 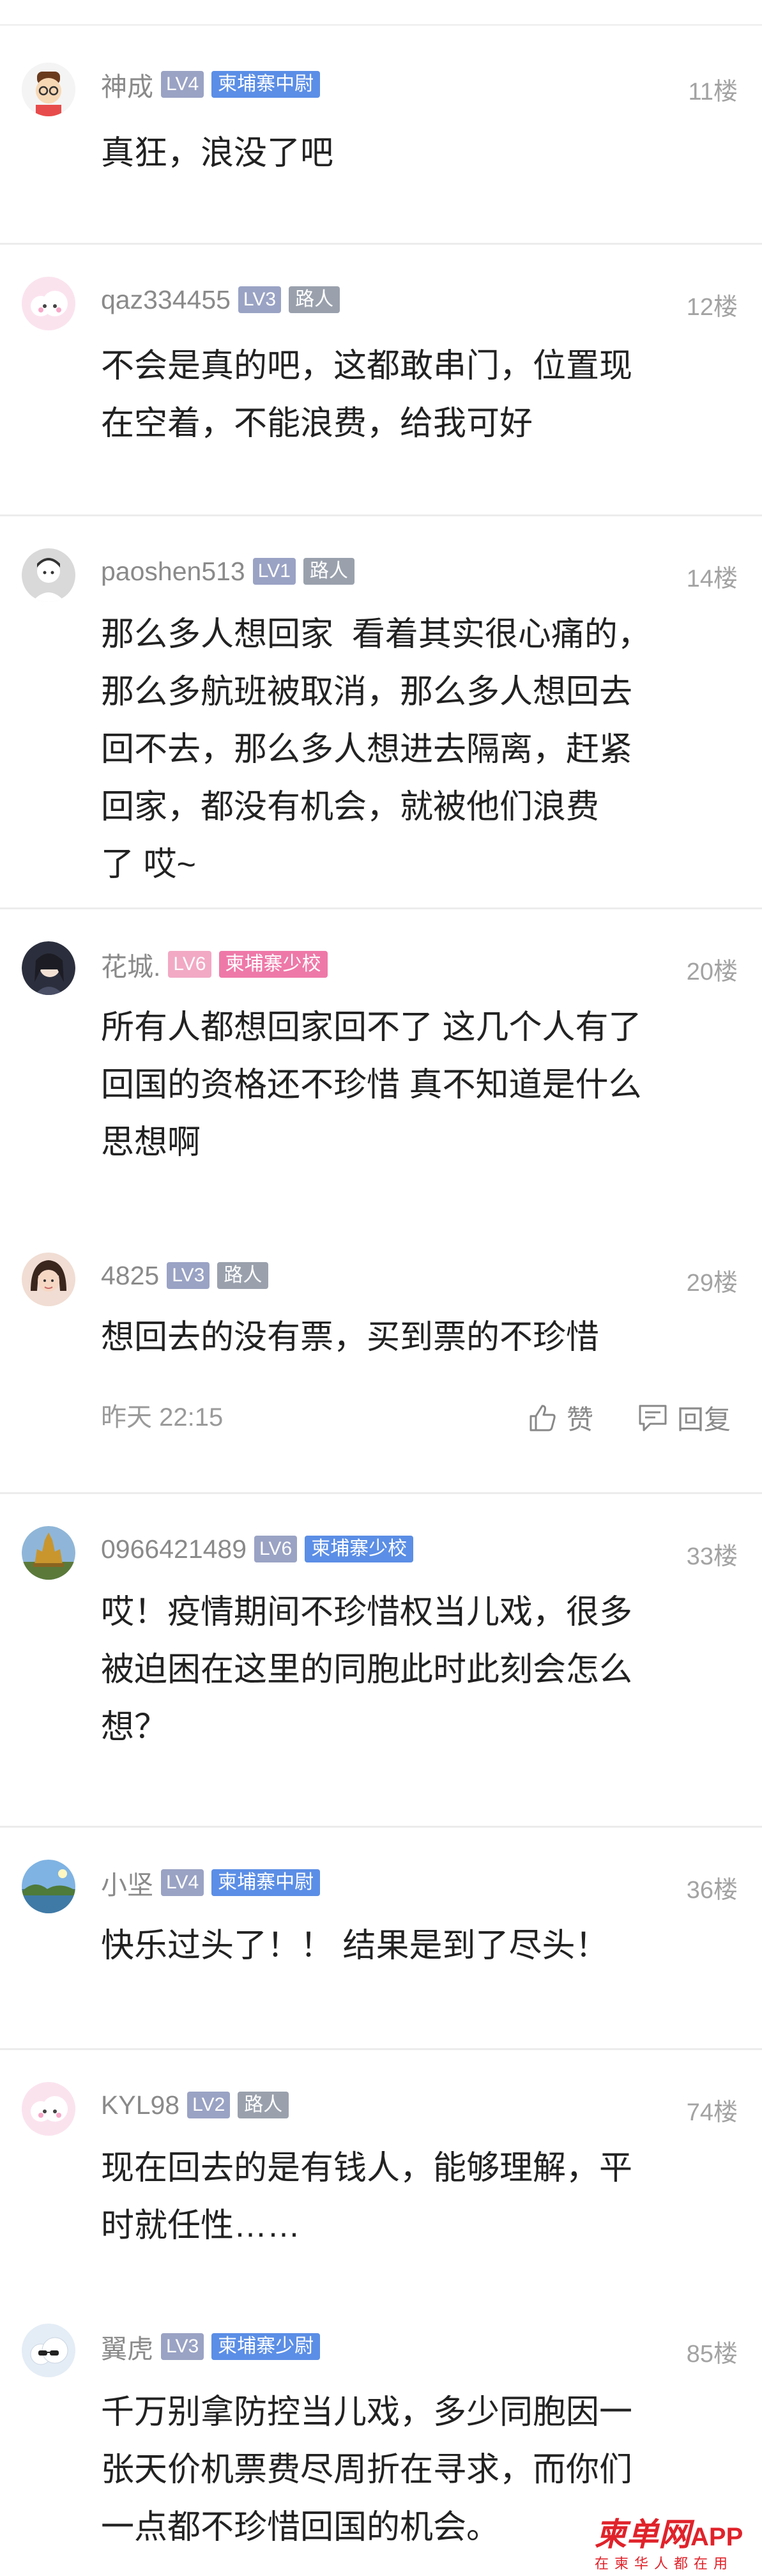 I want to click on watermark-brand-text: 柬单网, so click(x=642, y=2534).